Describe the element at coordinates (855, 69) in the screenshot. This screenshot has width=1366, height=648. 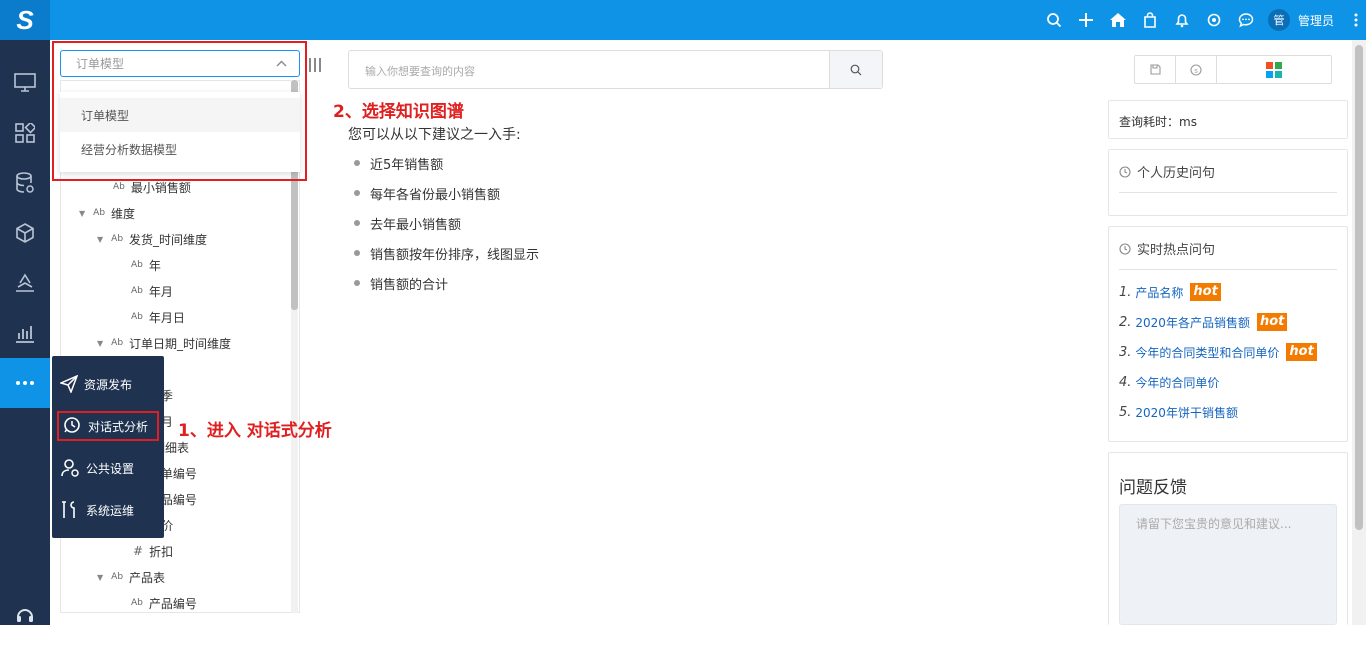
I see `search-button` at that location.